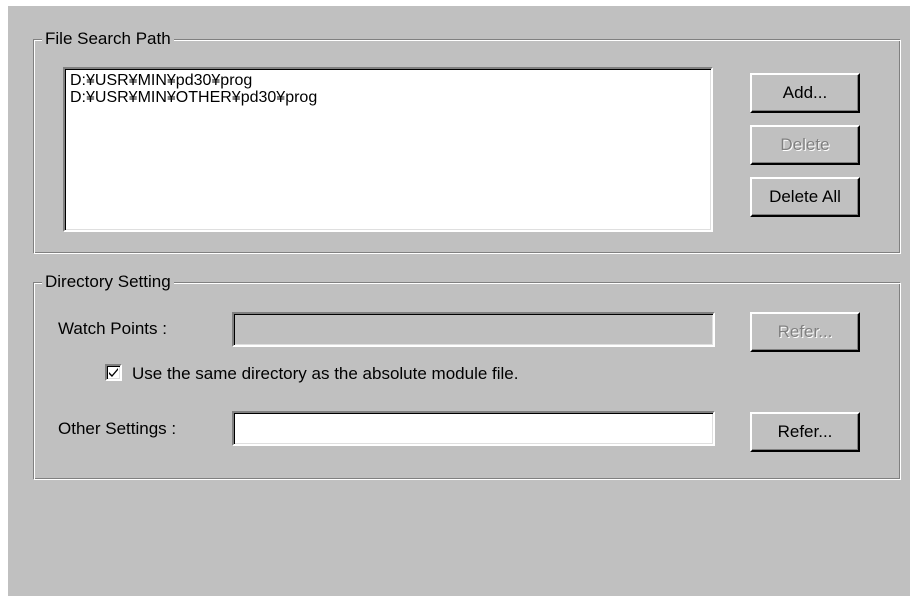  What do you see at coordinates (117, 428) in the screenshot?
I see `other-settings-label: Other Settings :` at bounding box center [117, 428].